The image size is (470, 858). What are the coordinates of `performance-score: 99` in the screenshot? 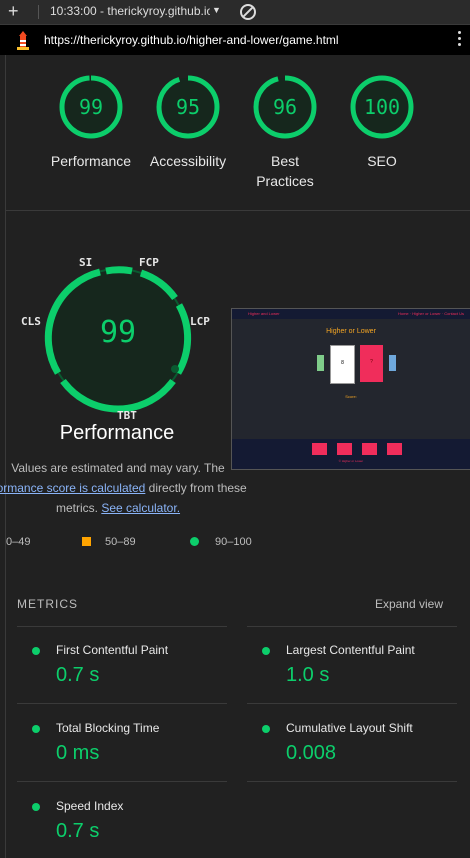 It's located at (118, 332).